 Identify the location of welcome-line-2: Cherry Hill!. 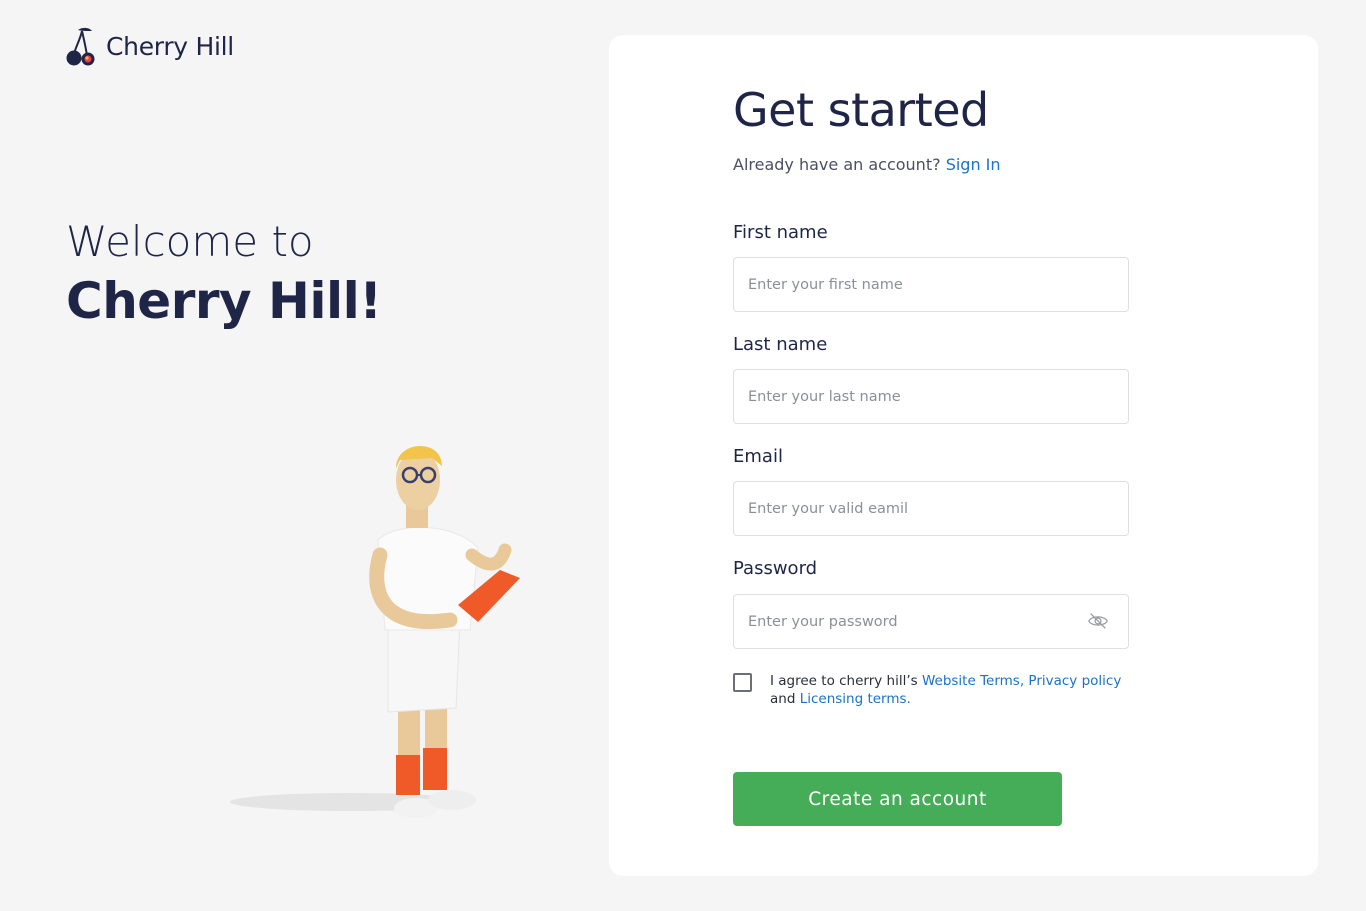
(224, 301).